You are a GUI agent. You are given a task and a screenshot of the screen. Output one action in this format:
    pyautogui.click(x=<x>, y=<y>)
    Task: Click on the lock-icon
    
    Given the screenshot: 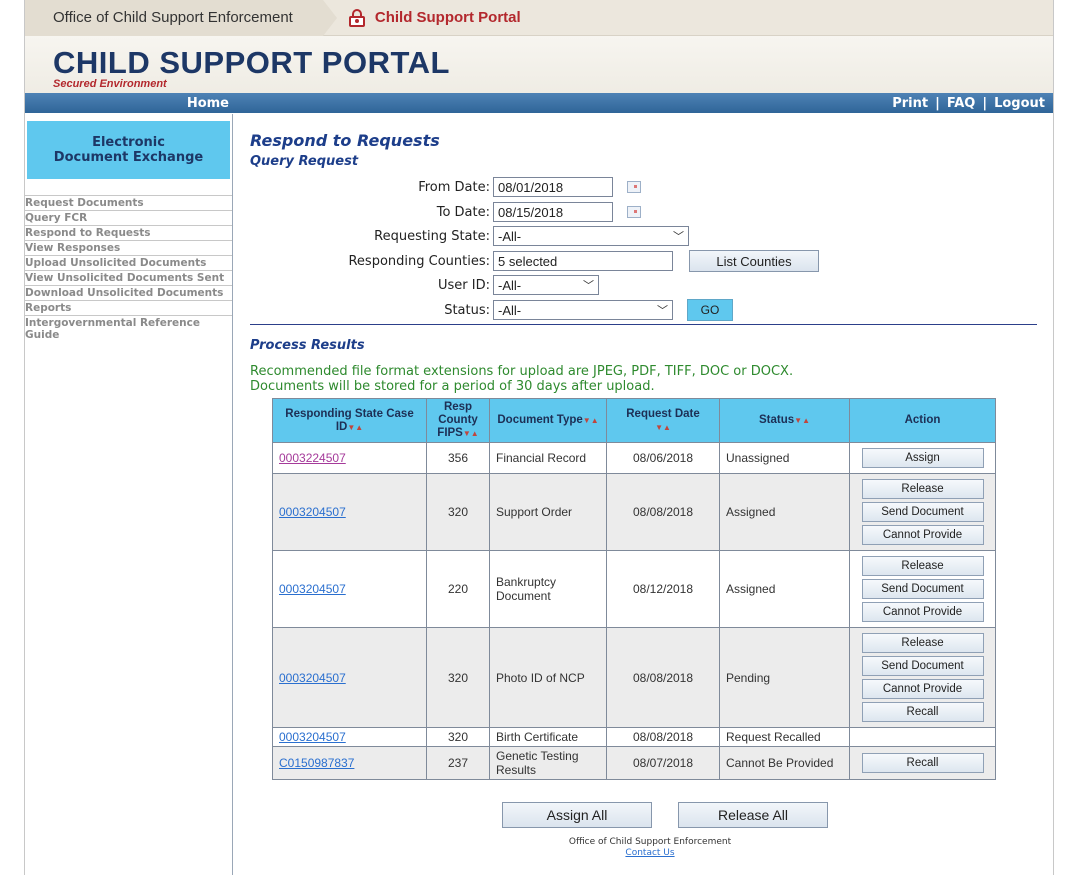 What is the action you would take?
    pyautogui.click(x=356, y=17)
    